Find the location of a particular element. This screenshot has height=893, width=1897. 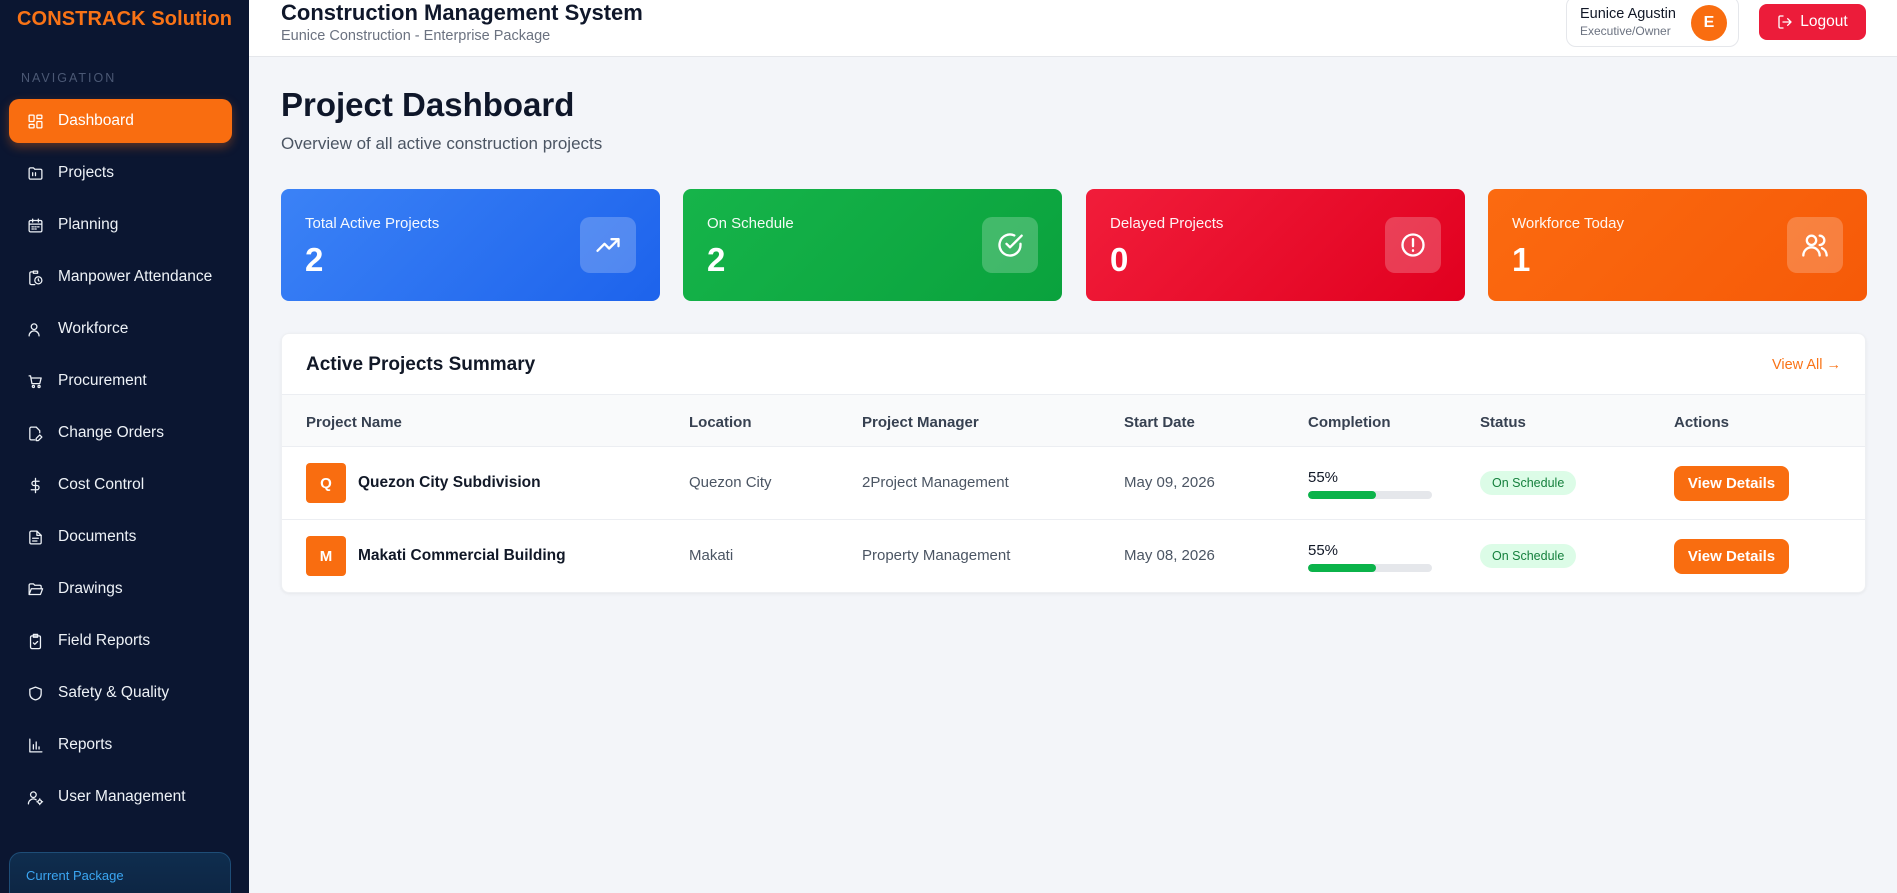

stat-card-on-schedule: On Schedule 2 is located at coordinates (872, 245).